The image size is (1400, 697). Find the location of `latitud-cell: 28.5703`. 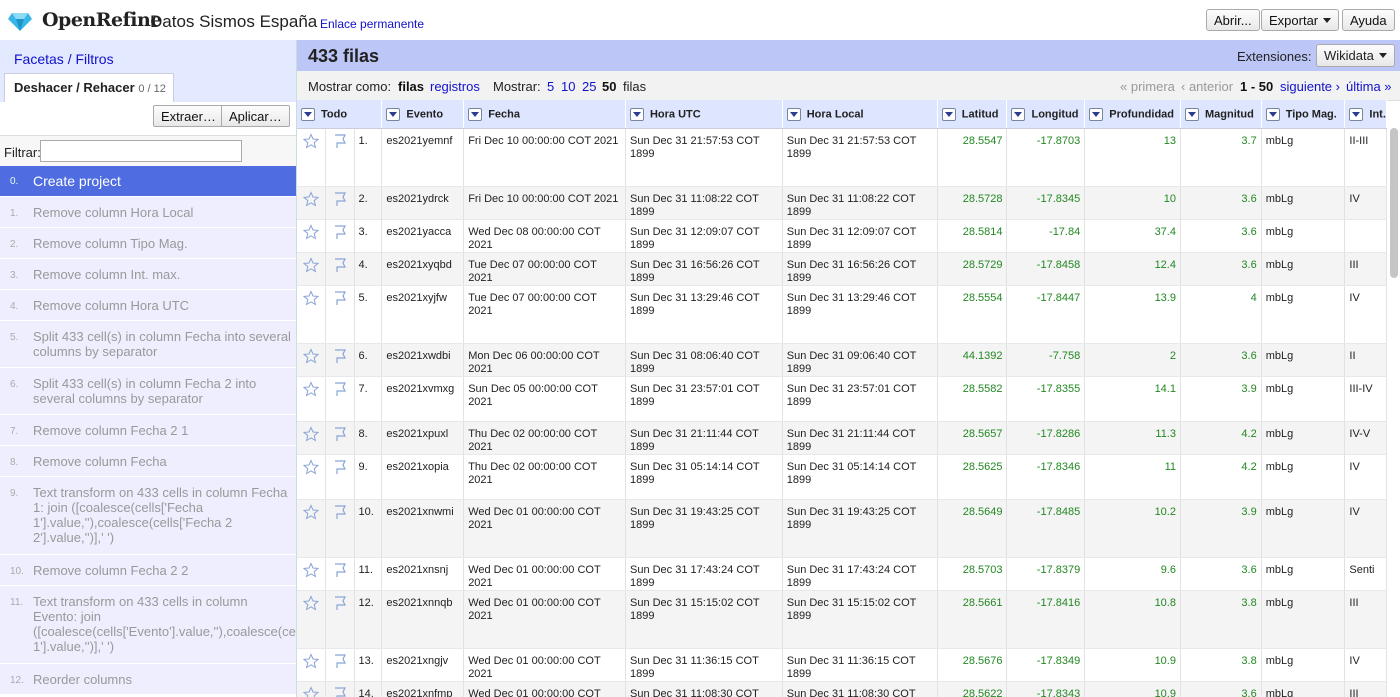

latitud-cell: 28.5703 is located at coordinates (972, 574).